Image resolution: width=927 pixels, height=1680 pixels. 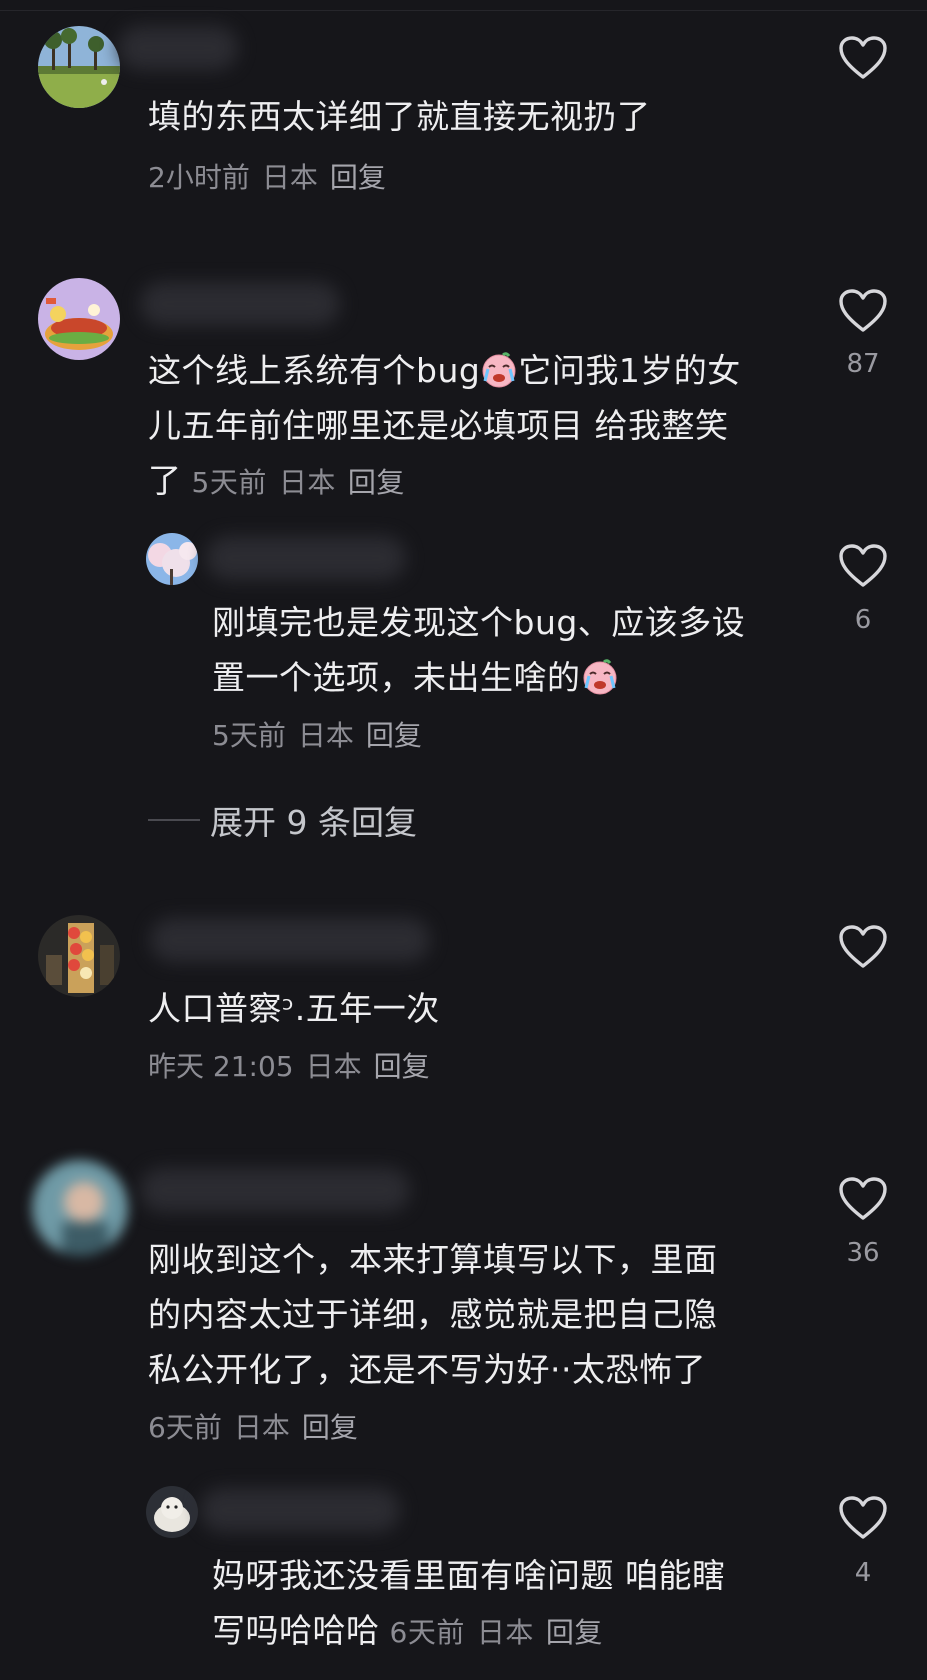 What do you see at coordinates (469, 1604) in the screenshot?
I see `reply-text: 妈呀我还没看里面有啥问题 咱能瞎 写吗哈哈哈 6天前 日本 回复` at bounding box center [469, 1604].